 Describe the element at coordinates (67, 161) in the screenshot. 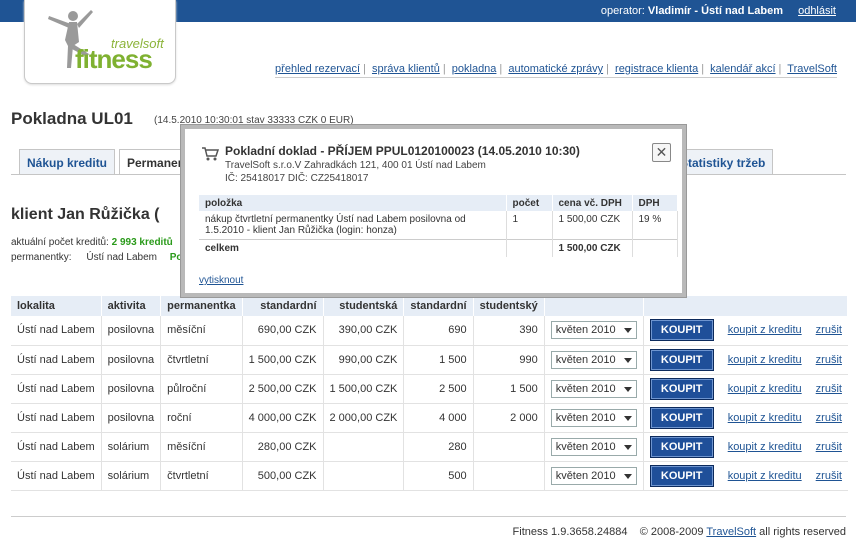

I see `tab-buy-credit: Nákup kreditu` at that location.